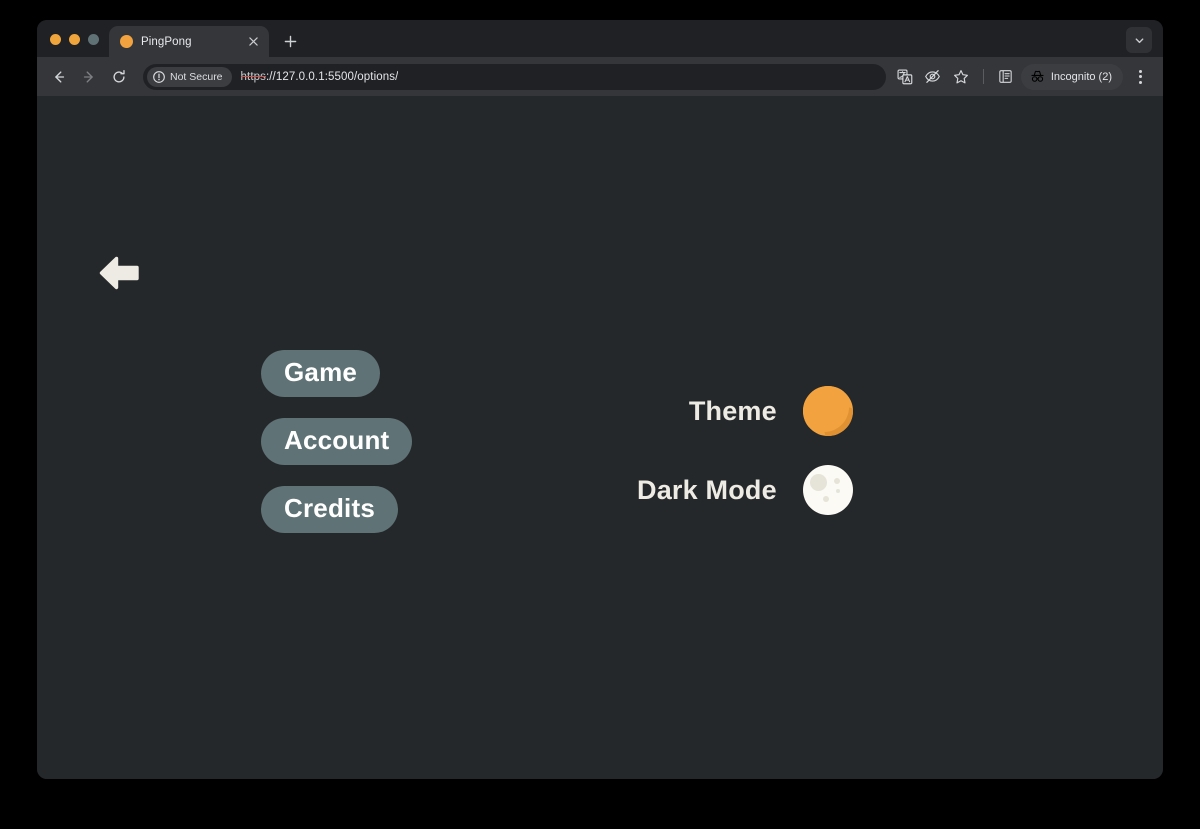 This screenshot has width=1200, height=829. Describe the element at coordinates (321, 374) in the screenshot. I see `menu-button-game: Game` at that location.